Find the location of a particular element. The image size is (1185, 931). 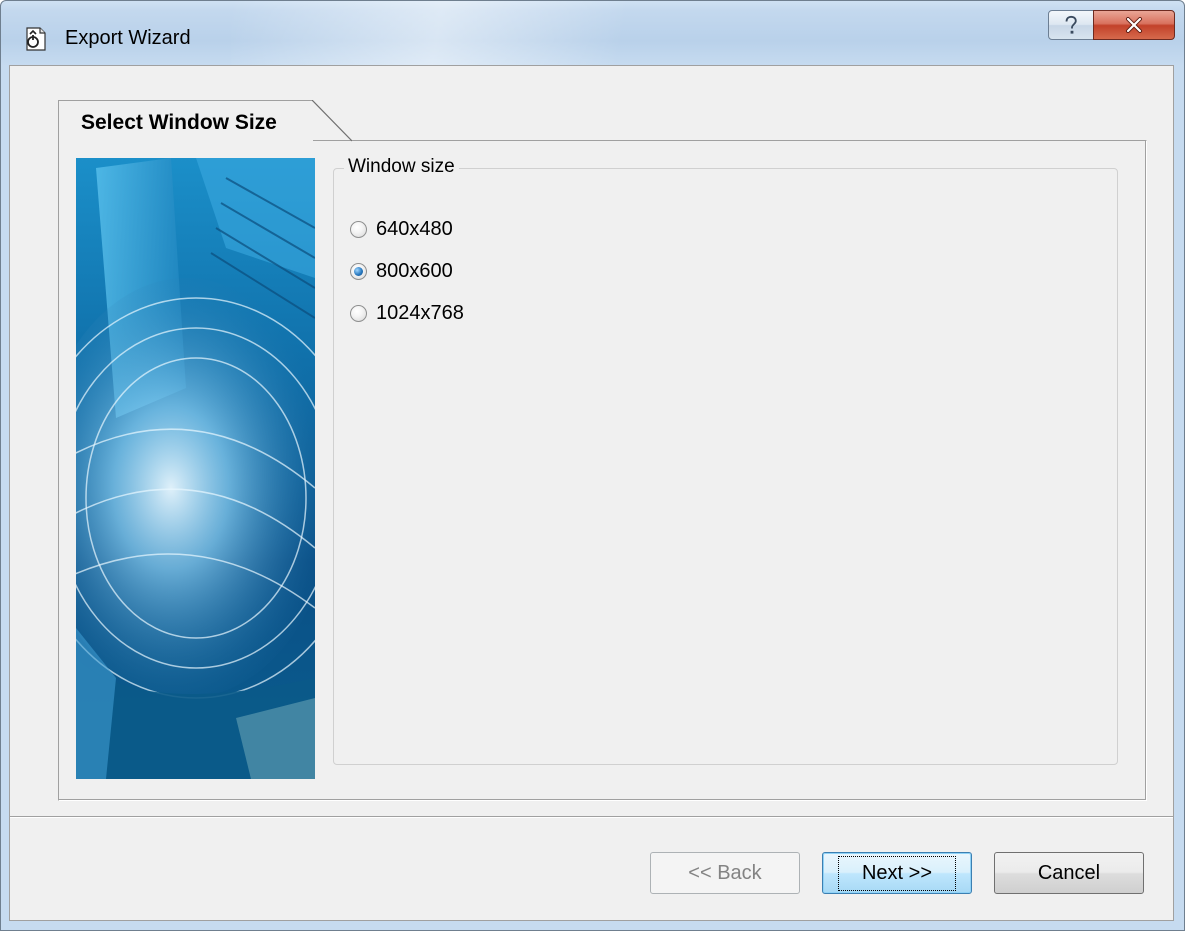

radio-button-selected is located at coordinates (358, 271).